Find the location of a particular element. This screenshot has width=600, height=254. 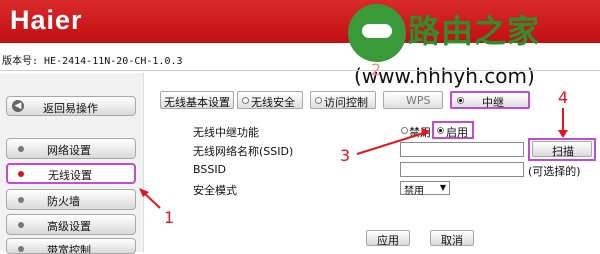

annotation-number-3: 3 is located at coordinates (345, 155).